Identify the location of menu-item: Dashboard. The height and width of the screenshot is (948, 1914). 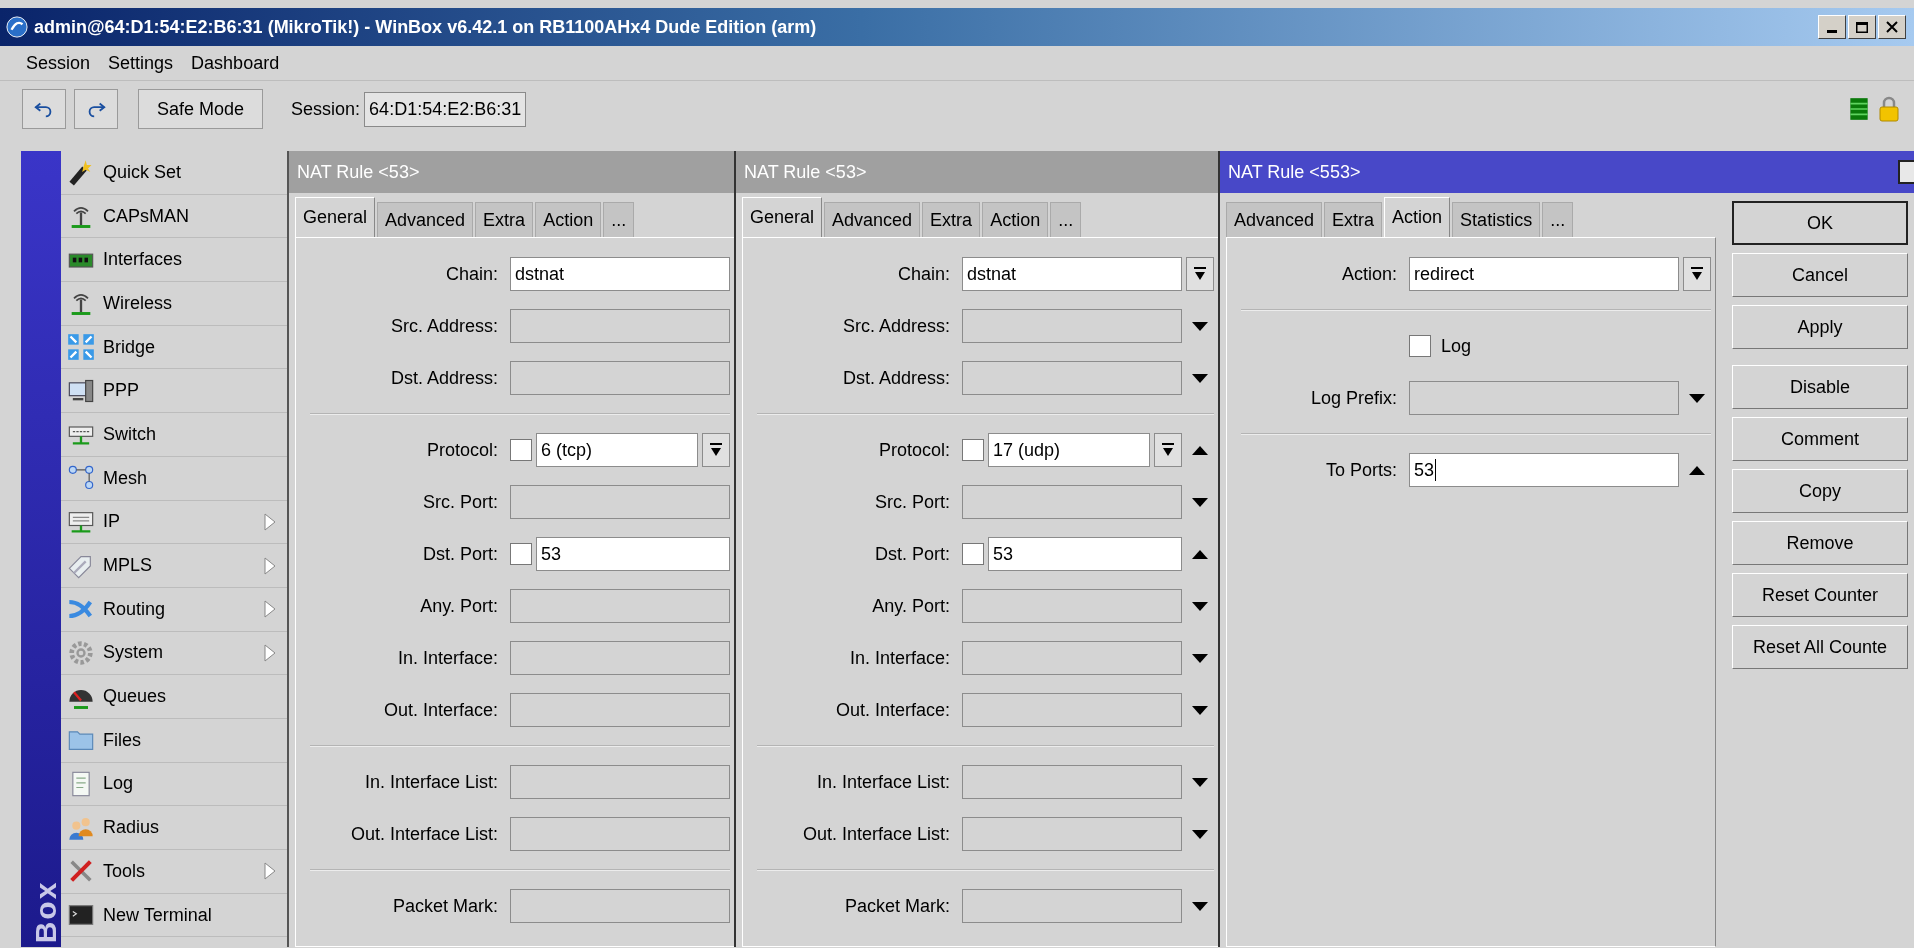
(235, 63).